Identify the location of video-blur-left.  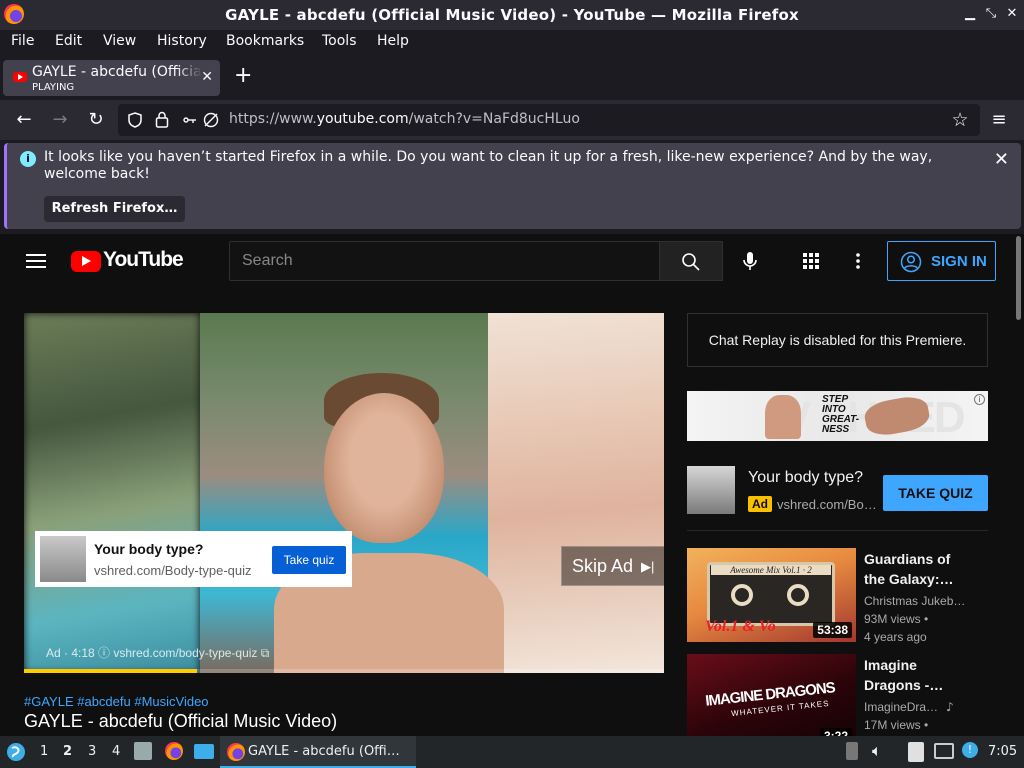
(112, 493).